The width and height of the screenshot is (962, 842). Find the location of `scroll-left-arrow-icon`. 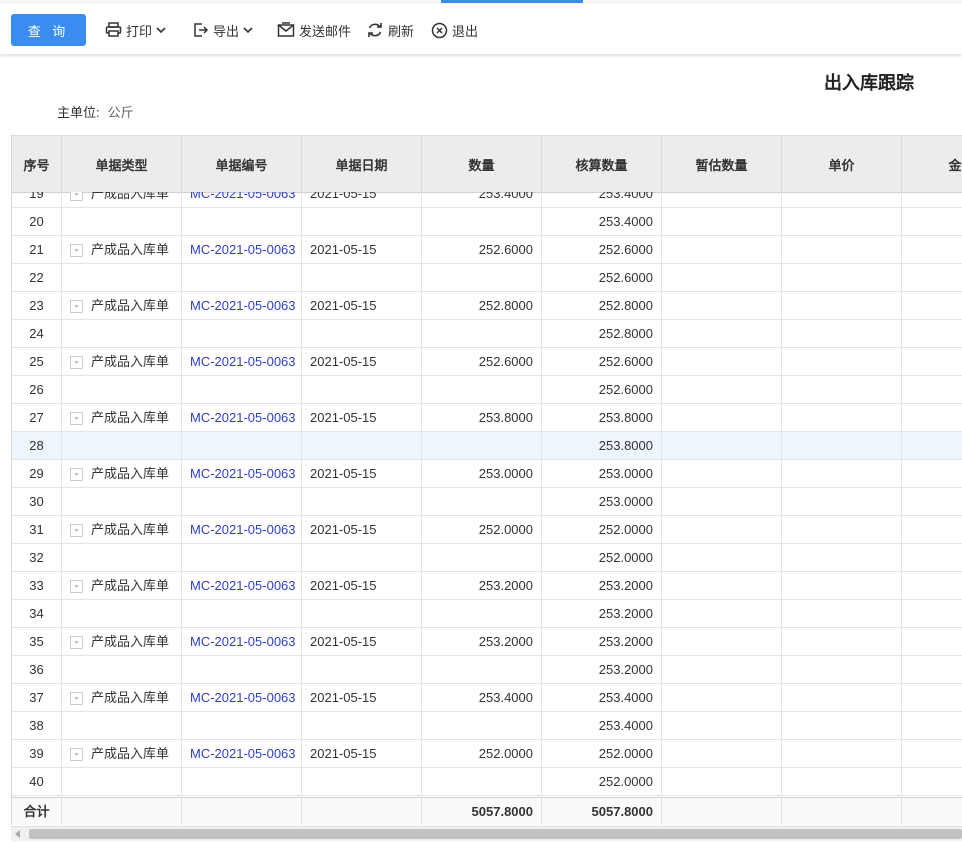

scroll-left-arrow-icon is located at coordinates (17, 834).